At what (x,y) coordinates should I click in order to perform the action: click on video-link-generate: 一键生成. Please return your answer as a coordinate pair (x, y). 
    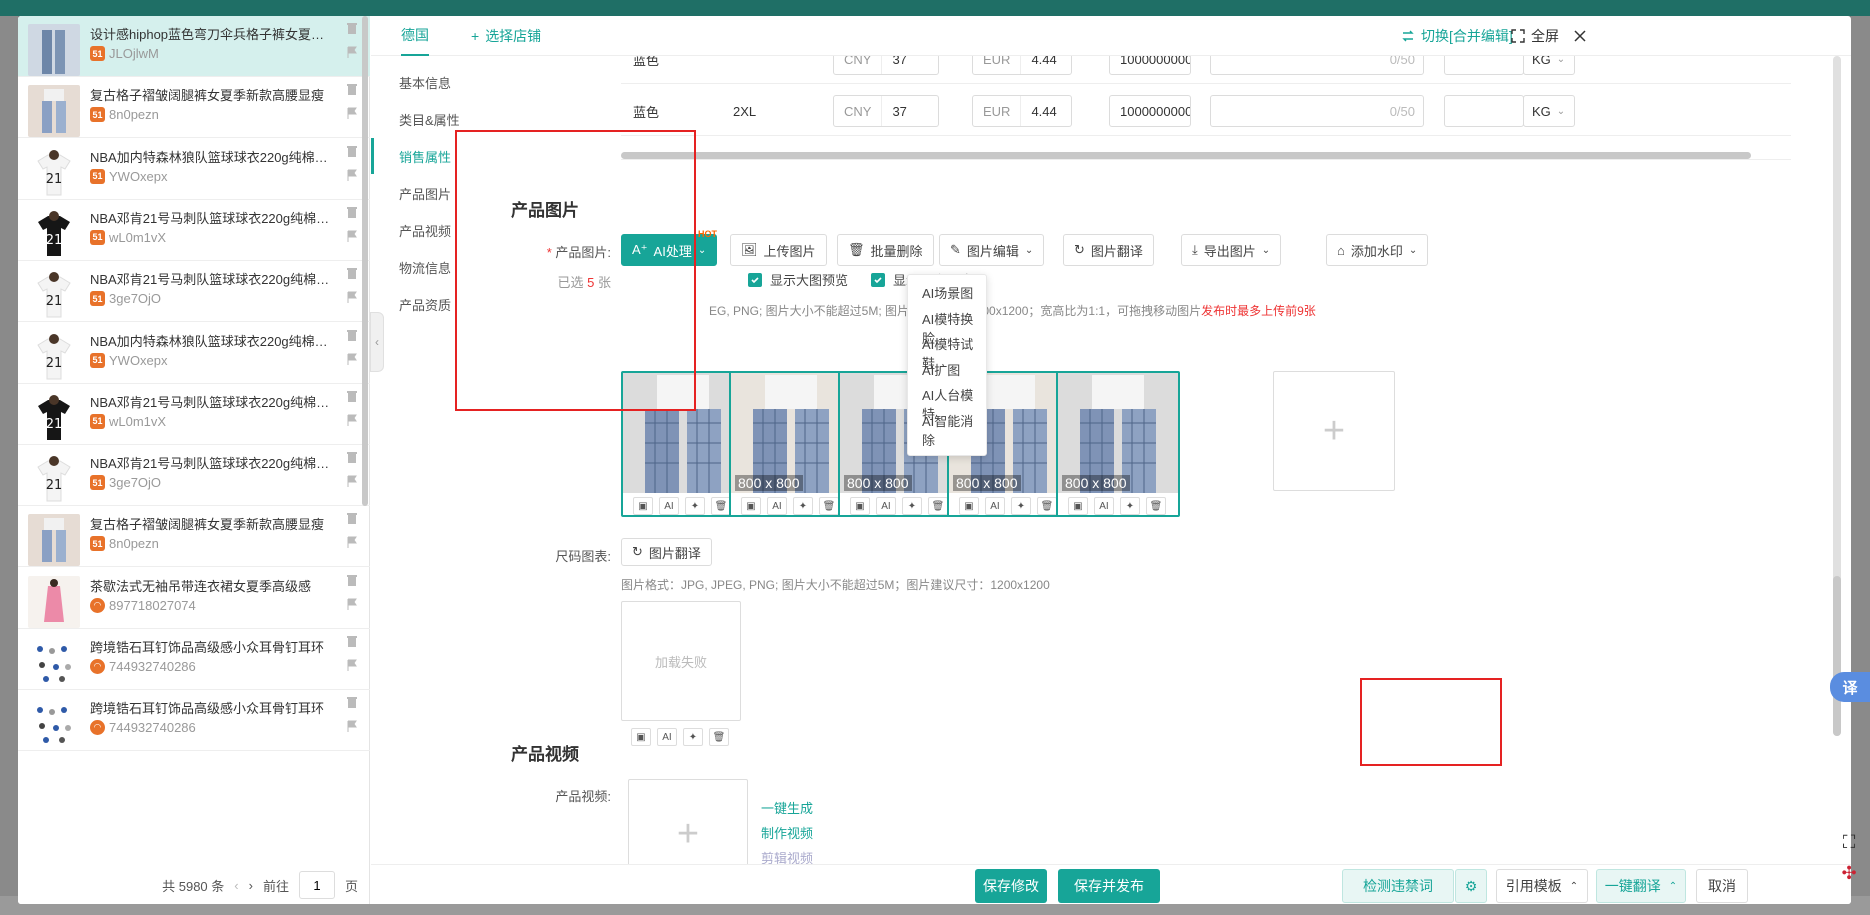
    Looking at the image, I should click on (787, 807).